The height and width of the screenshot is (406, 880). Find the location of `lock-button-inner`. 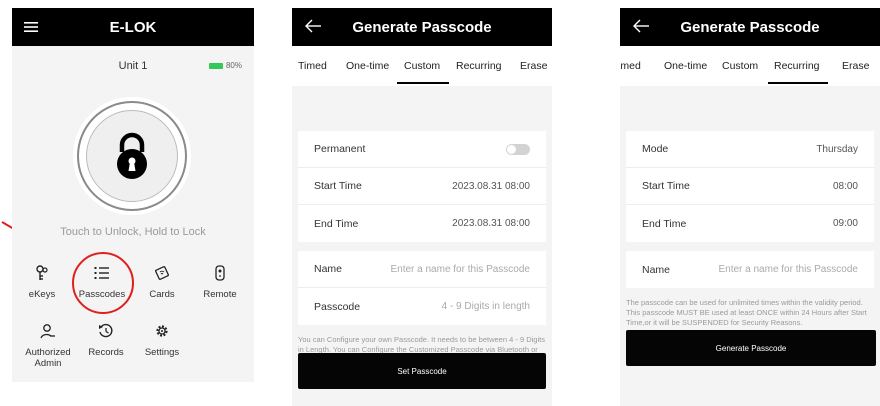

lock-button-inner is located at coordinates (132, 156).